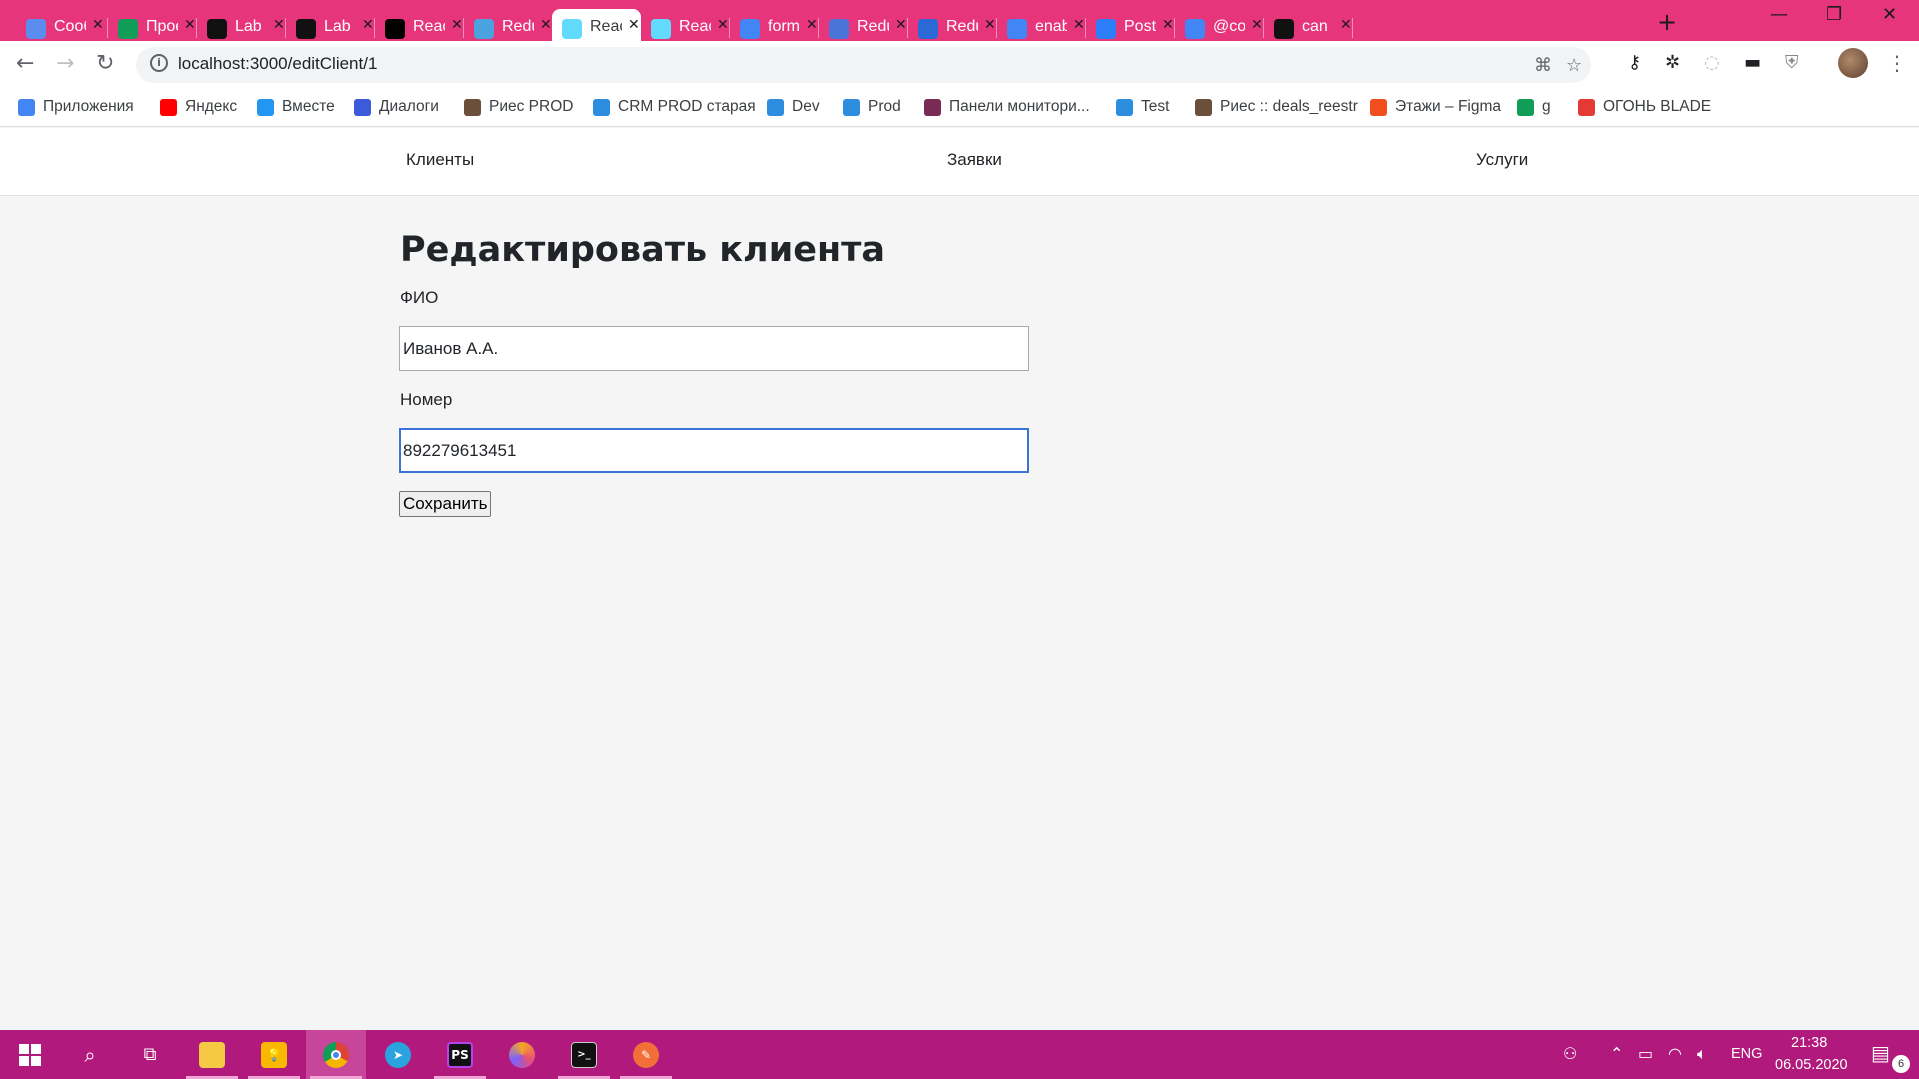 The height and width of the screenshot is (1079, 1919). I want to click on nav-link-clients: Клиенты, so click(440, 160).